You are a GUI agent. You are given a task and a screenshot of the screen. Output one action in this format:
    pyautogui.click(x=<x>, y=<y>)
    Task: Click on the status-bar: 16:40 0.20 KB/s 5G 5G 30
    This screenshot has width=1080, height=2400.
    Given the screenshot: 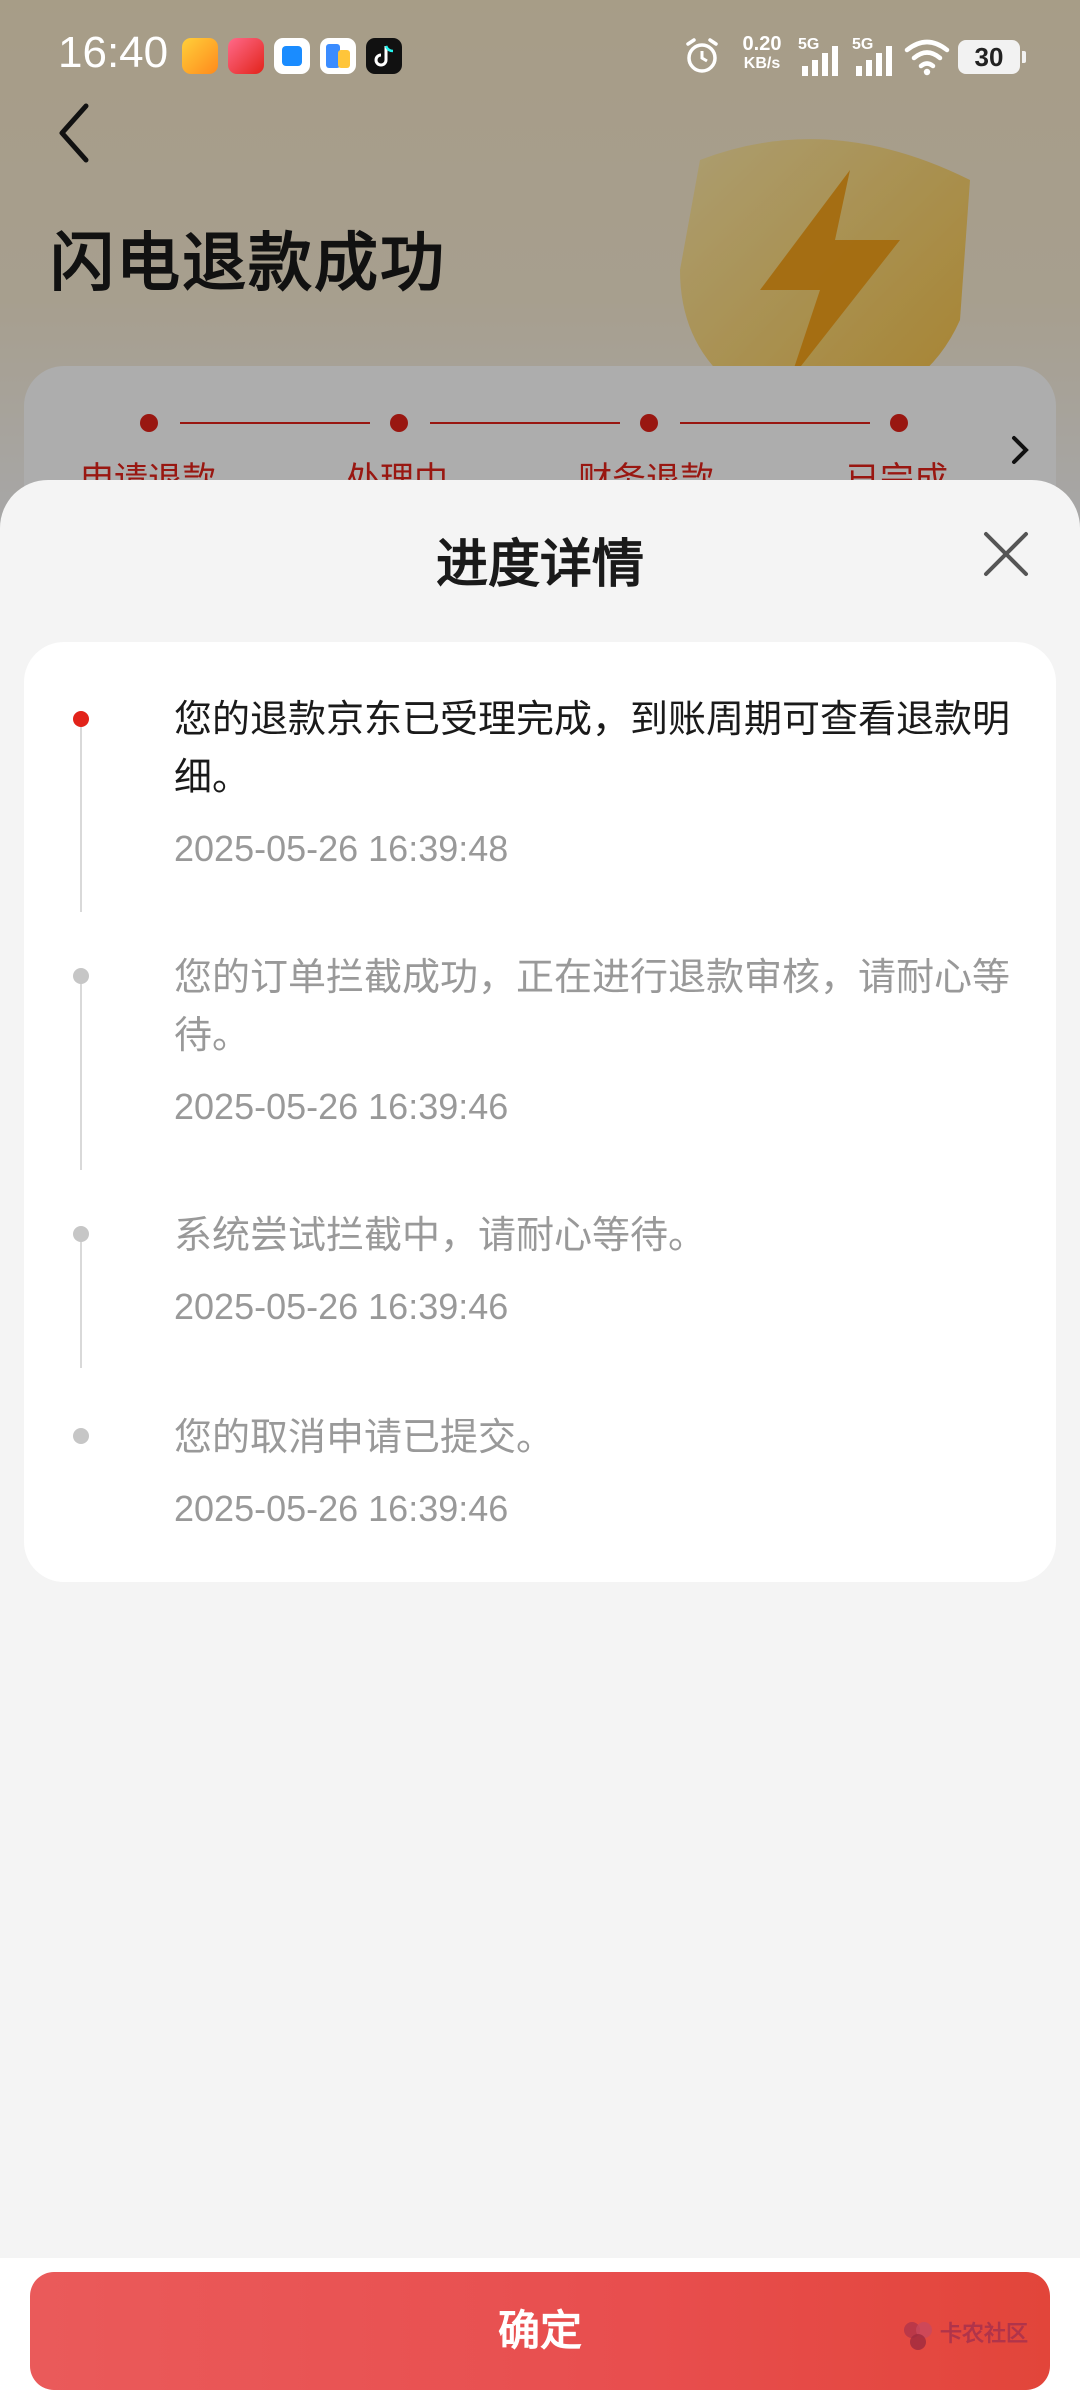 What is the action you would take?
    pyautogui.click(x=540, y=55)
    